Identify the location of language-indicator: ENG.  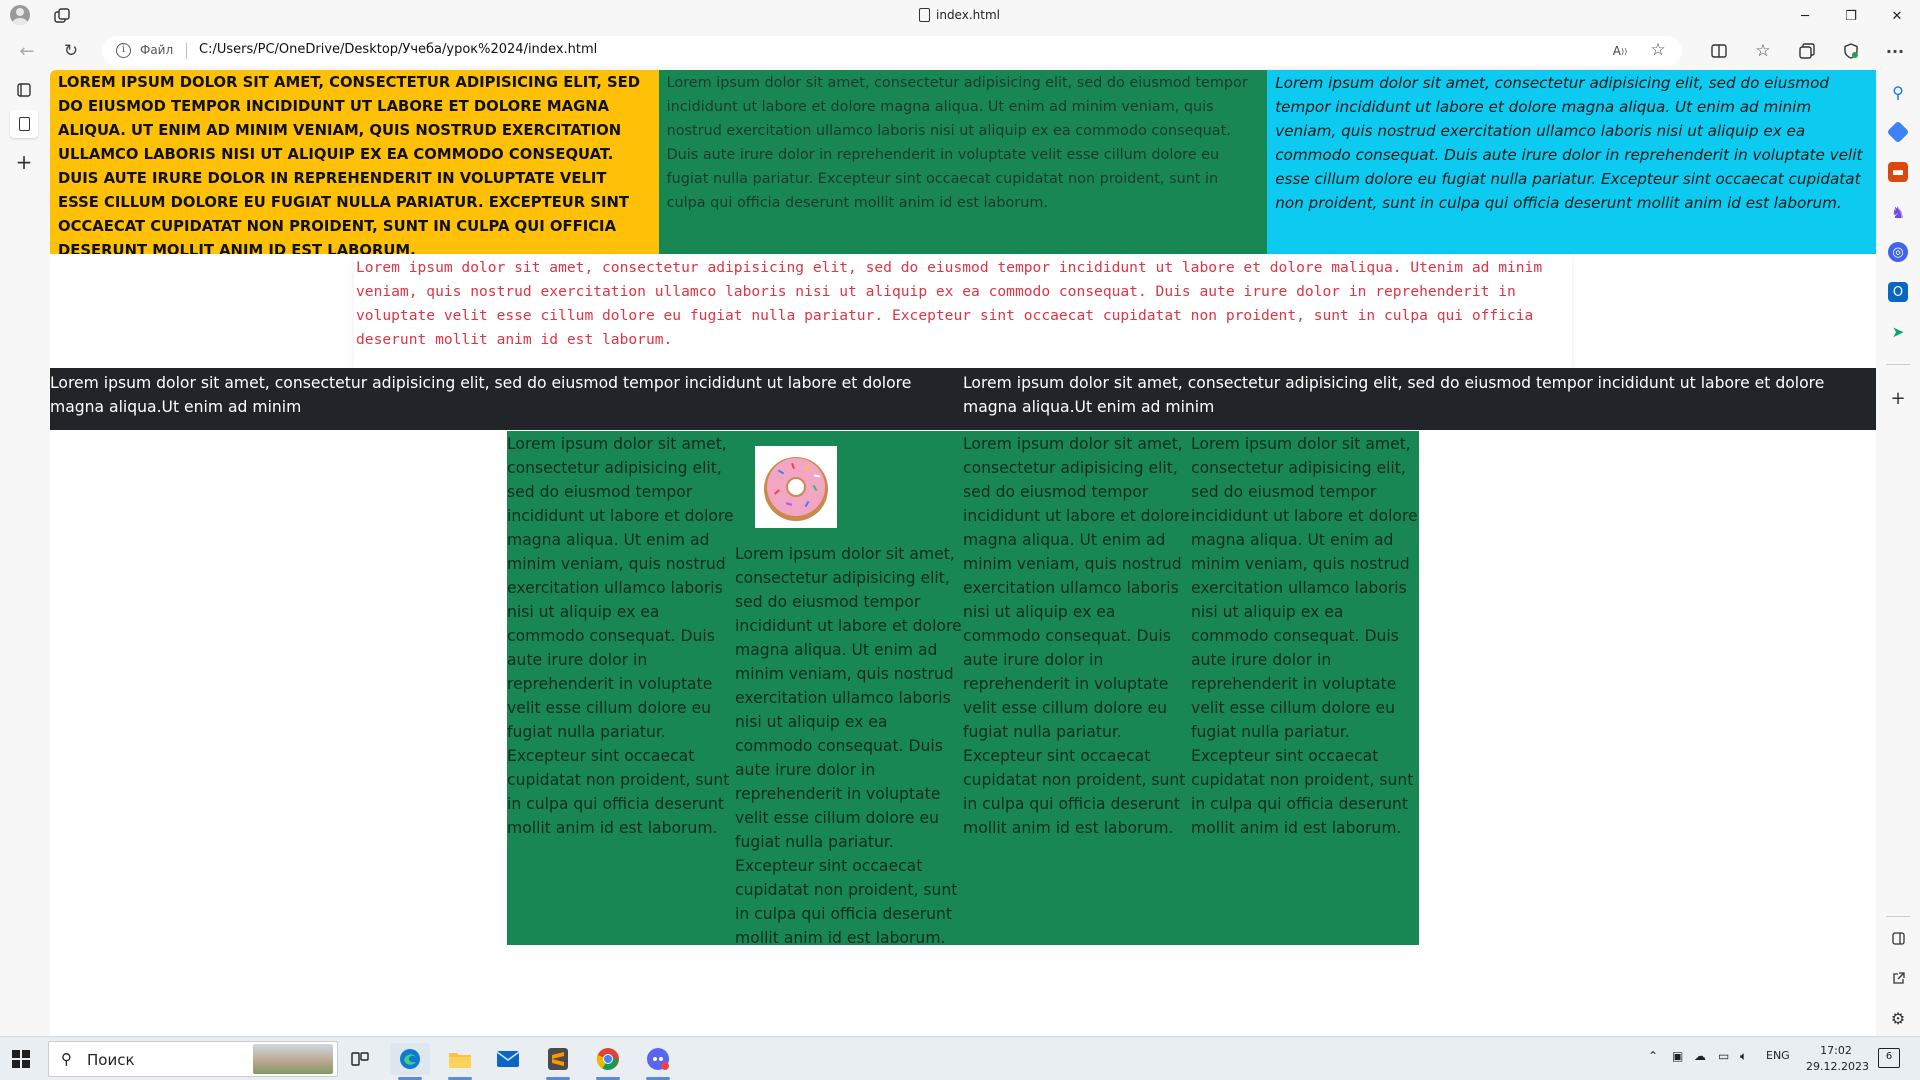
(1778, 1055).